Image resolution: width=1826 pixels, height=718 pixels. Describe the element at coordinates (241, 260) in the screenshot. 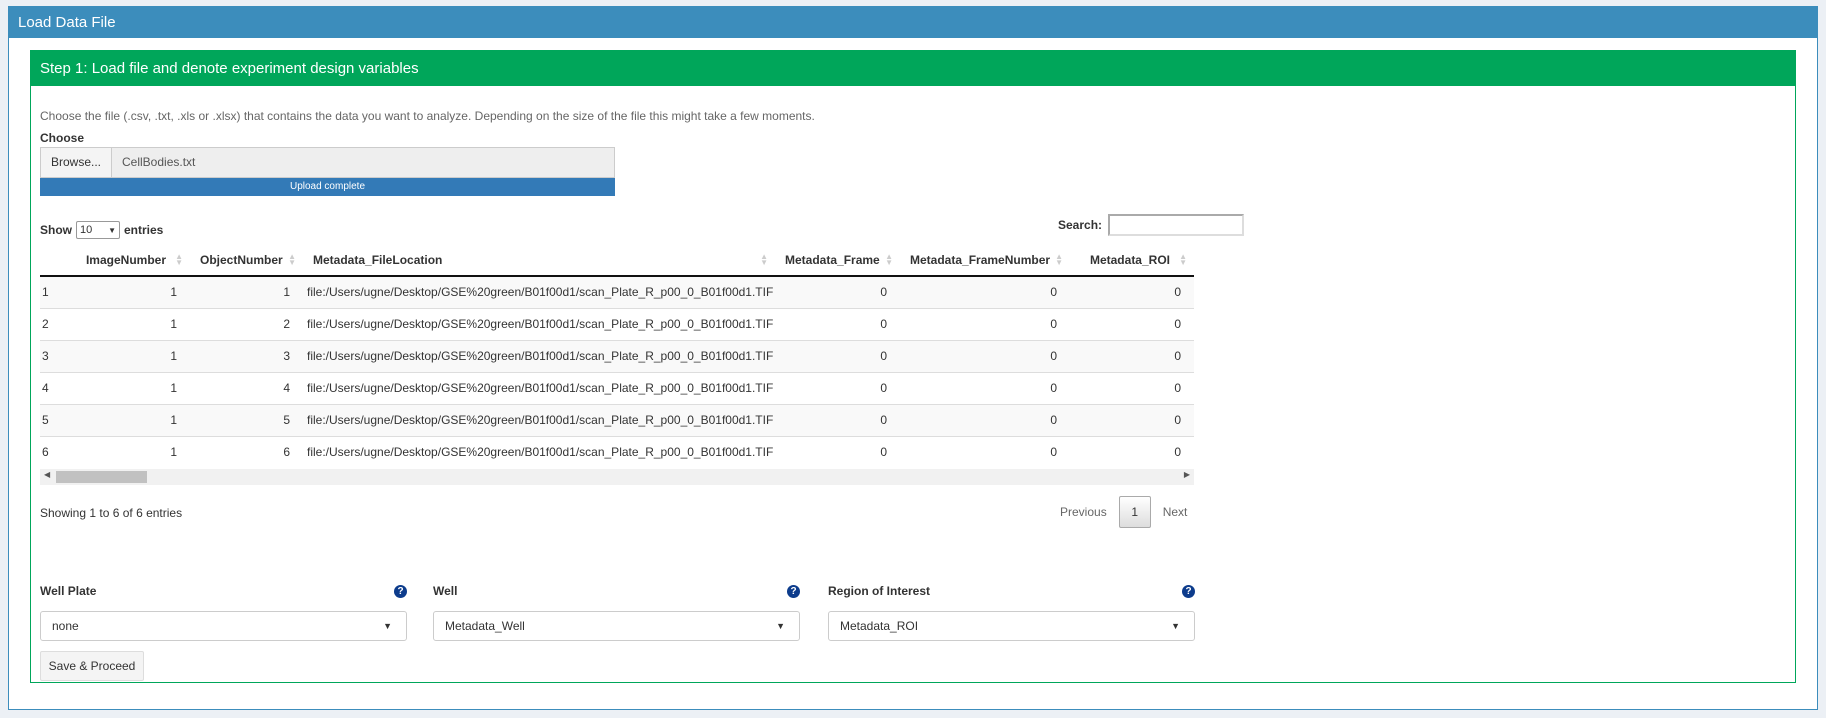

I see `column-header-label: ObjectNumber` at that location.